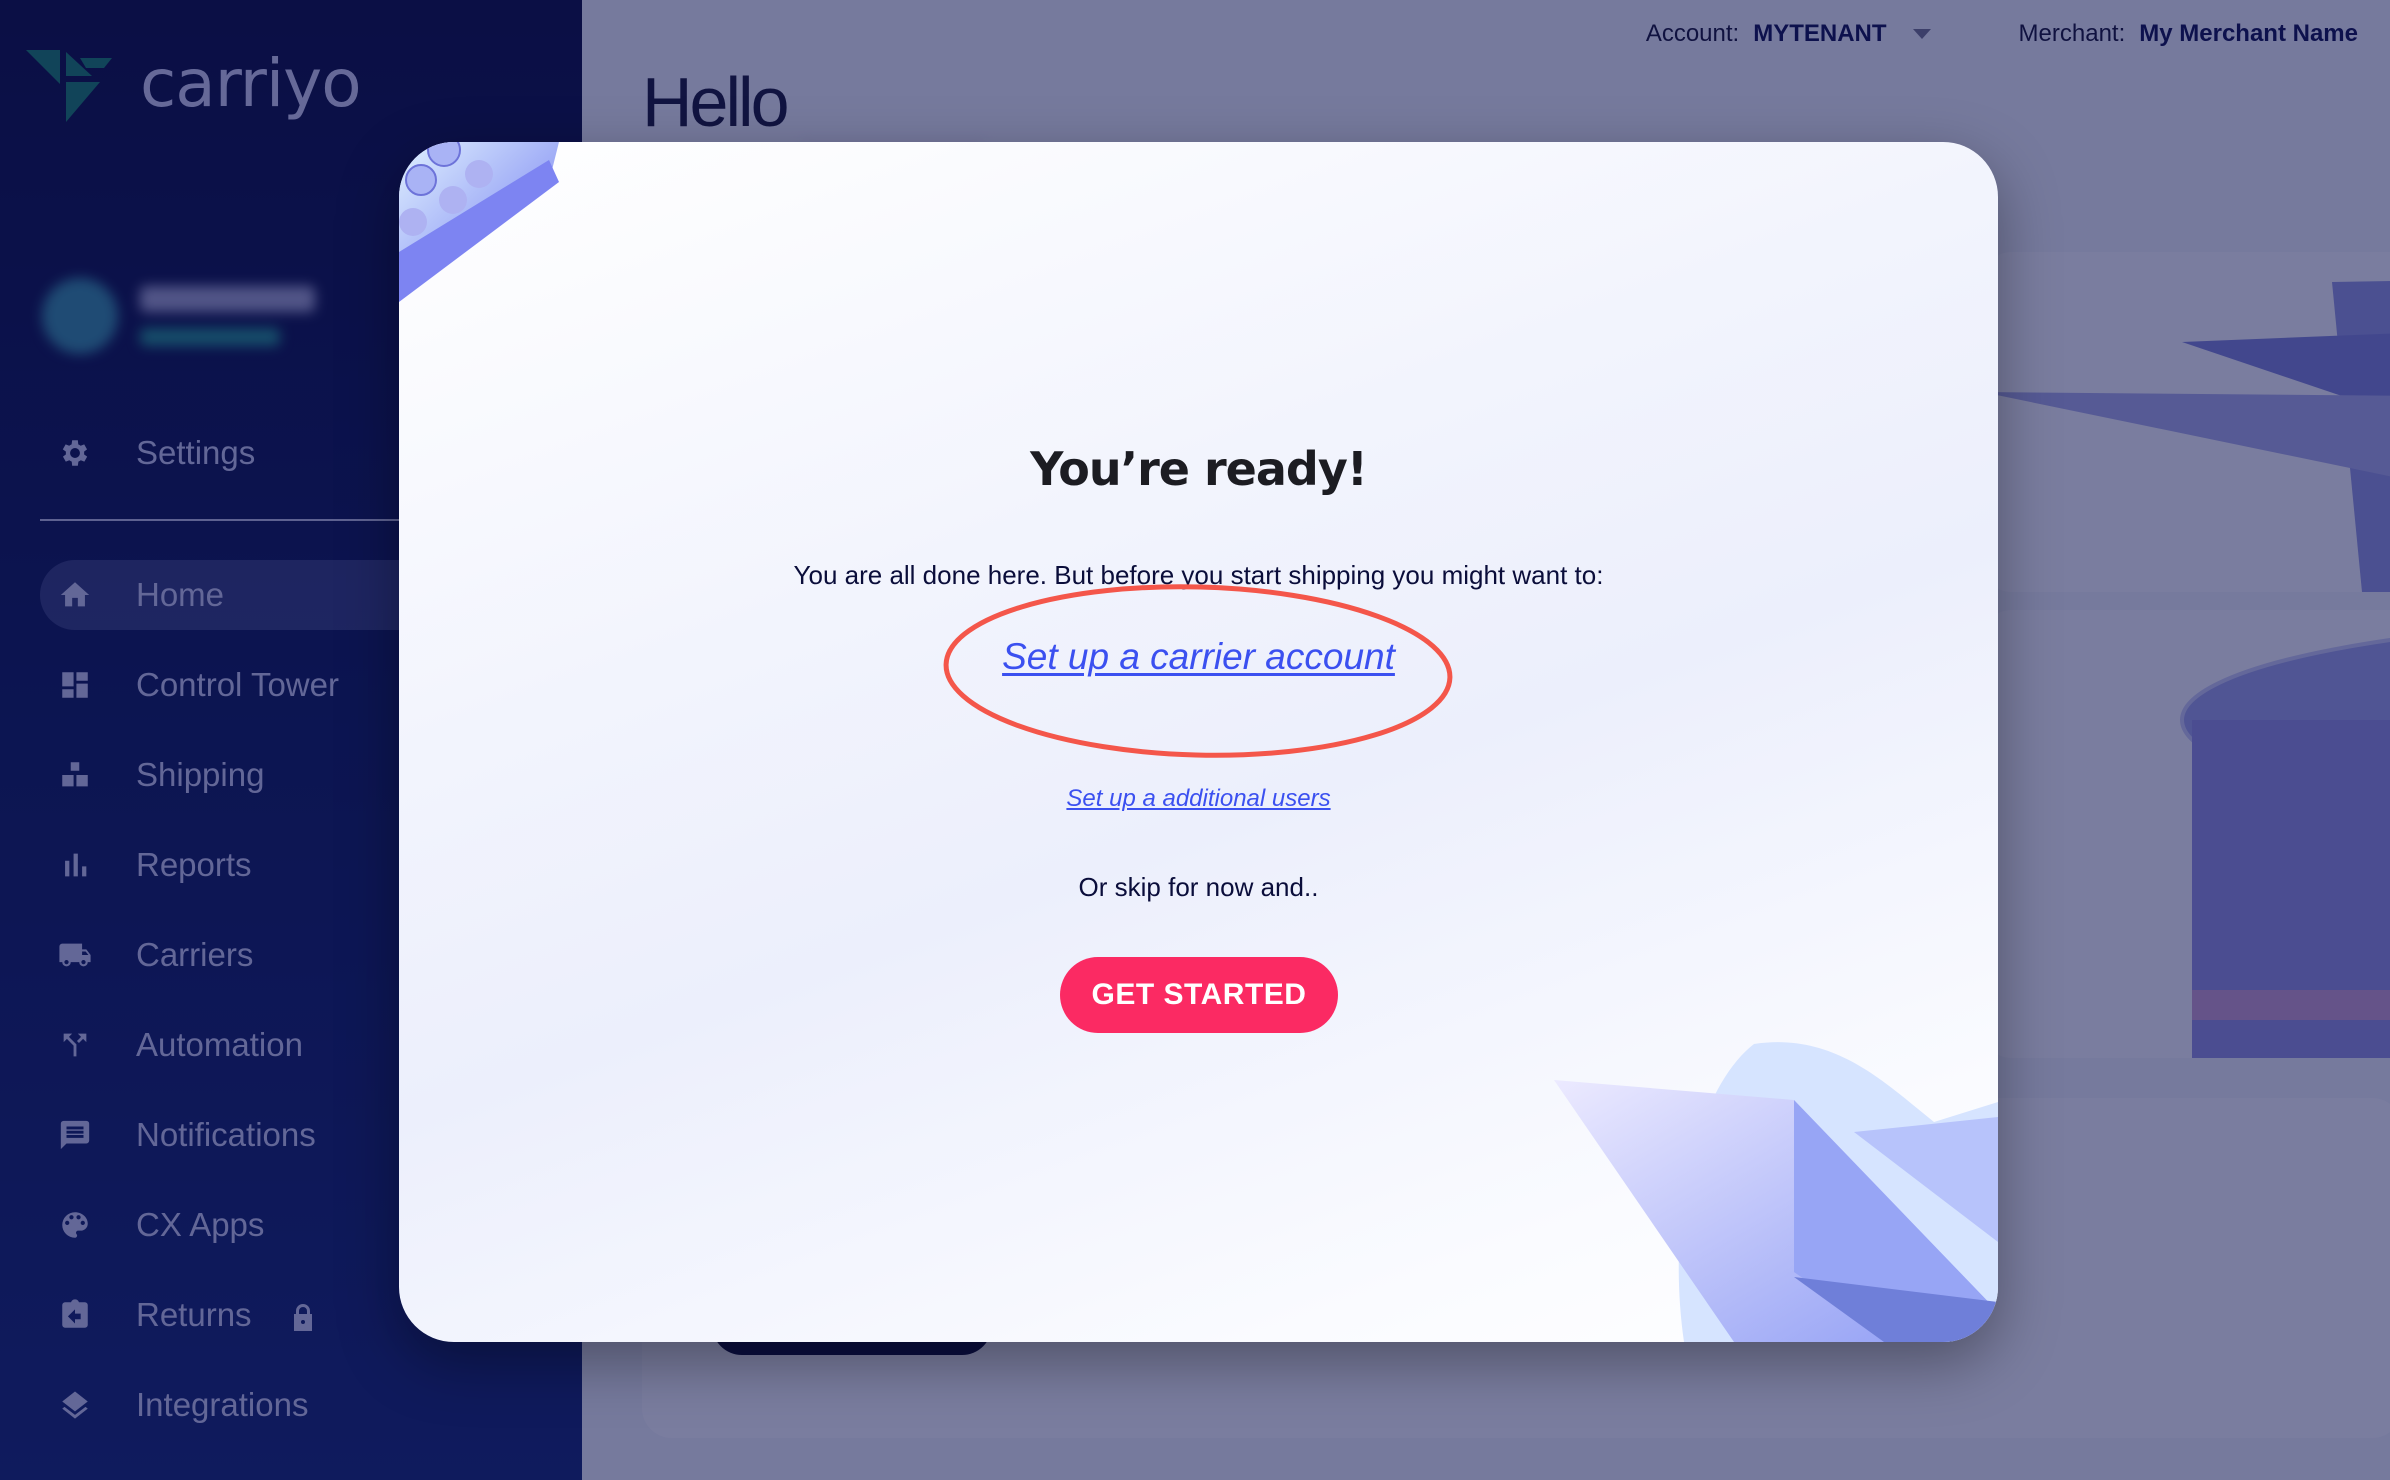 This screenshot has height=1480, width=2390. What do you see at coordinates (1776, 1192) in the screenshot?
I see `decorative-paper-plane-illustration` at bounding box center [1776, 1192].